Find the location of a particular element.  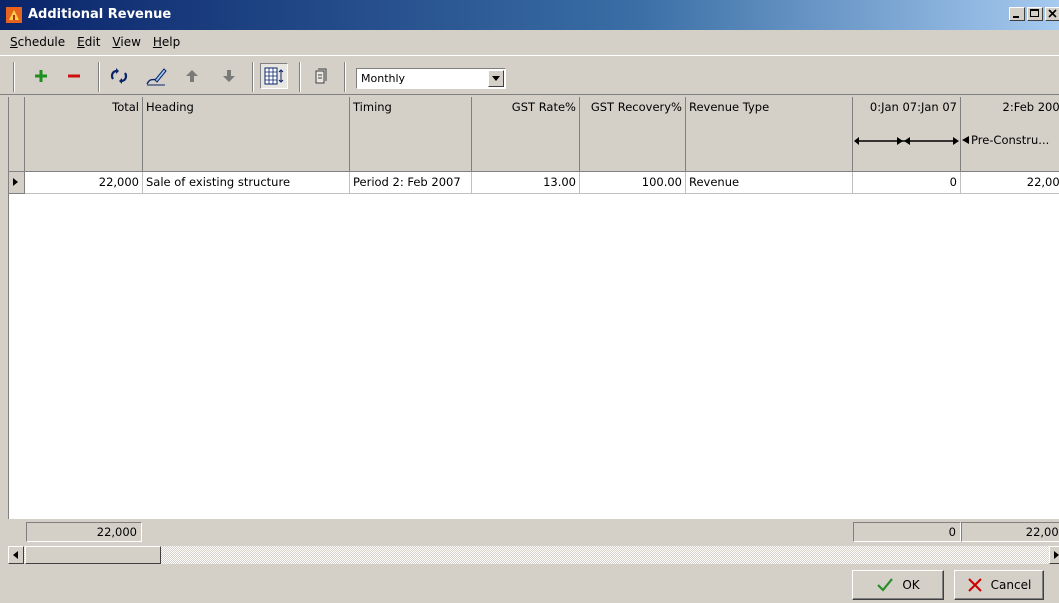

menu-bar: Schedule Edit View Help is located at coordinates (529, 42).